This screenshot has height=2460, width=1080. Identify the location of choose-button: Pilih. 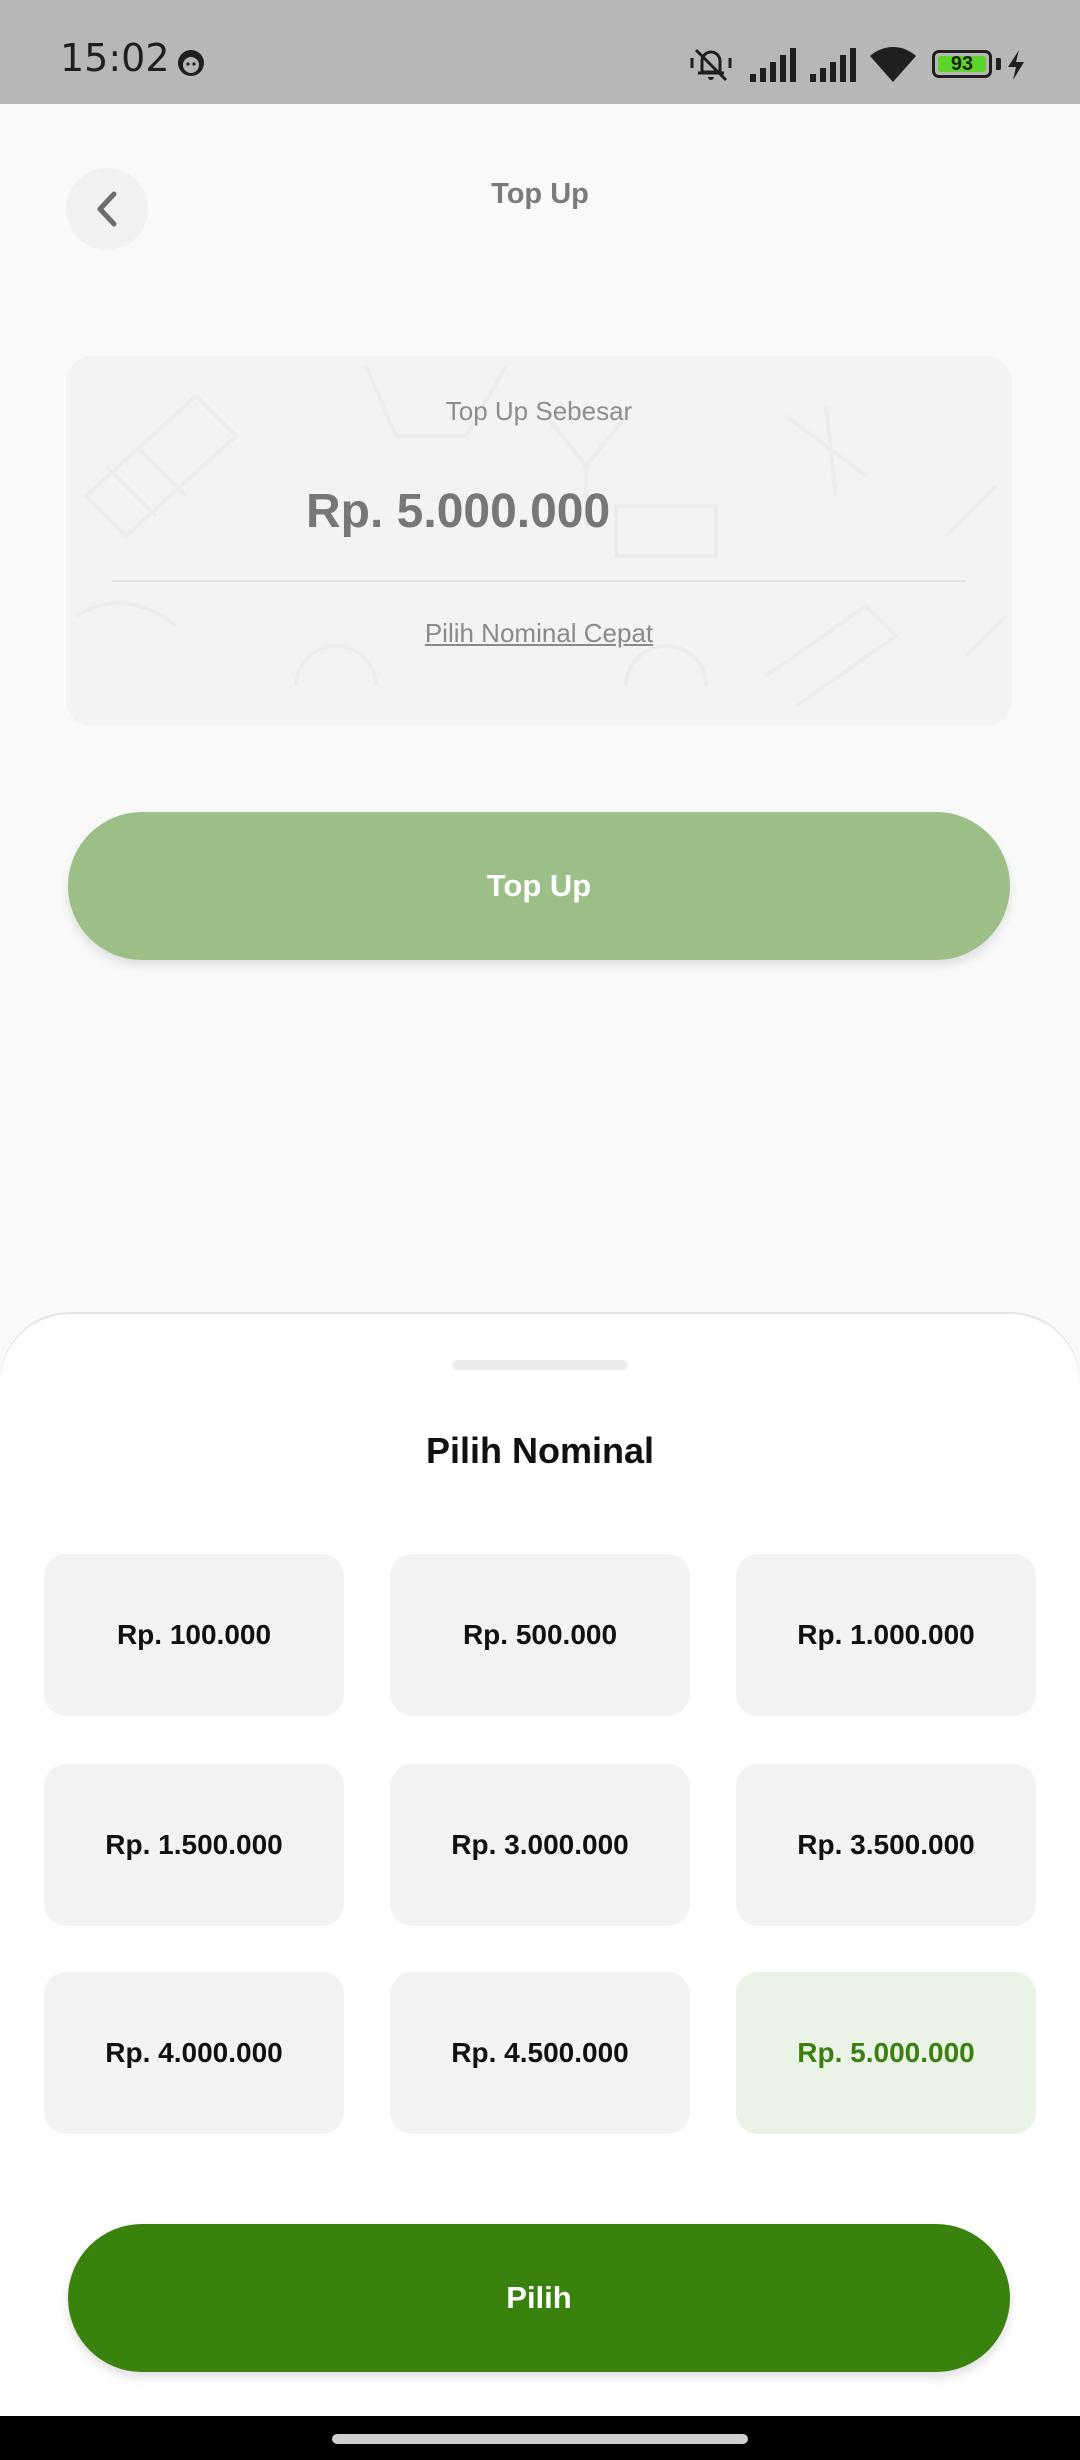
(539, 2298).